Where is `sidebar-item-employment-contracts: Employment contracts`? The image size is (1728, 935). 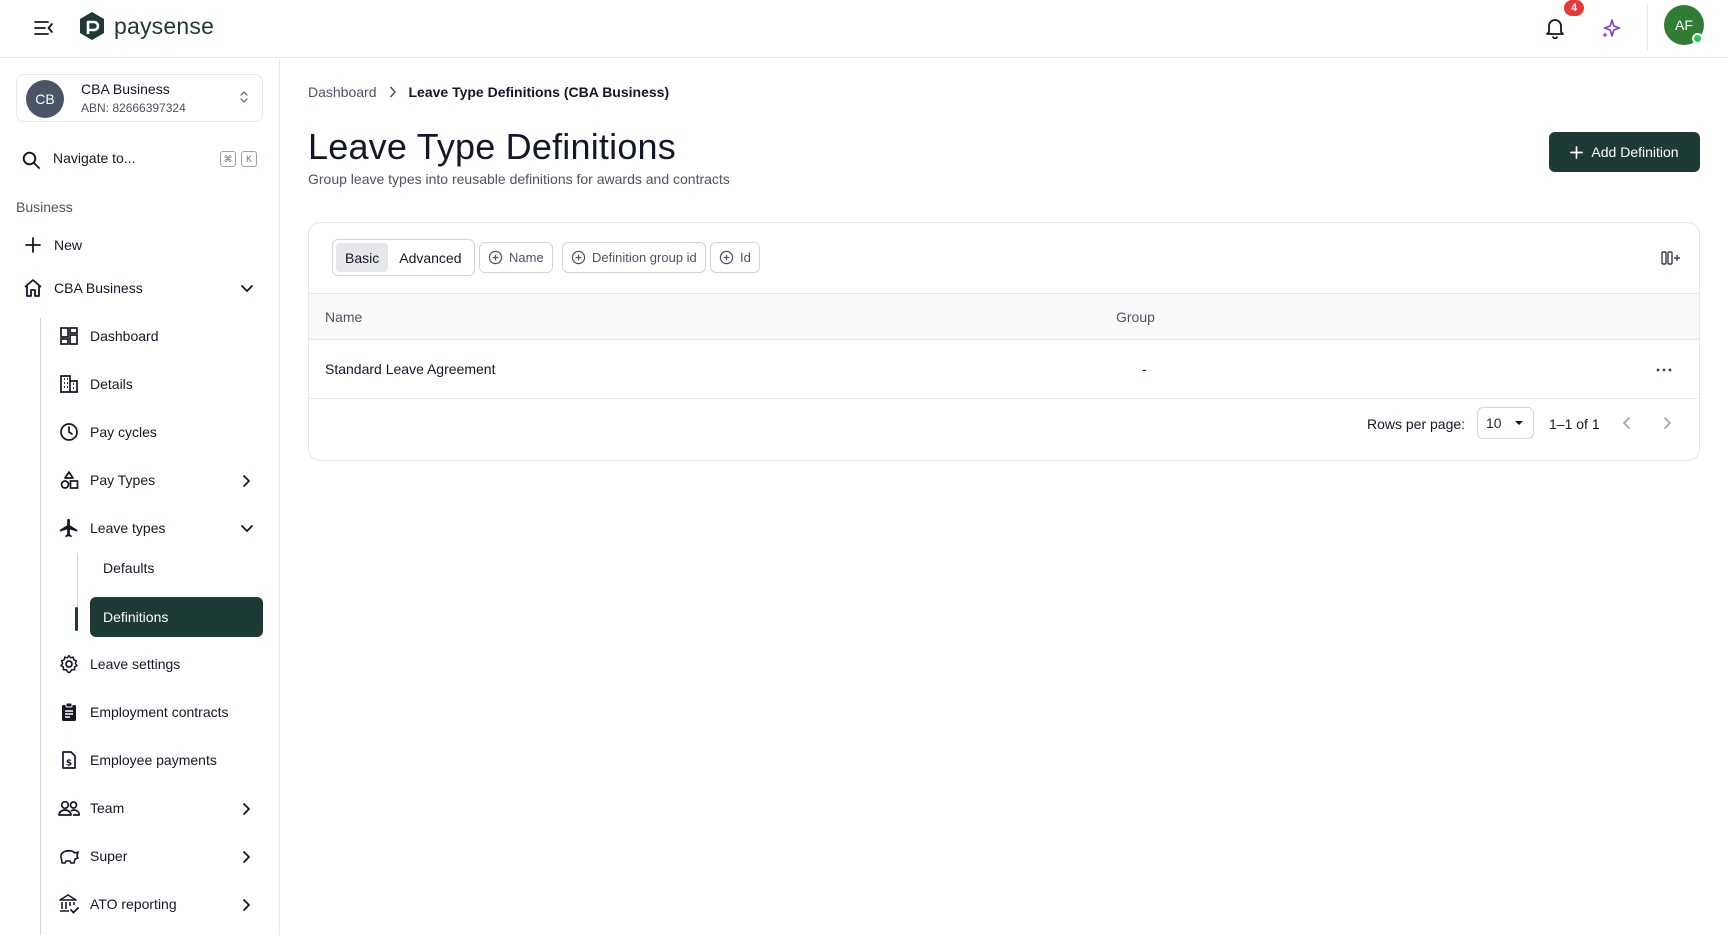
sidebar-item-employment-contracts: Employment contracts is located at coordinates (143, 712).